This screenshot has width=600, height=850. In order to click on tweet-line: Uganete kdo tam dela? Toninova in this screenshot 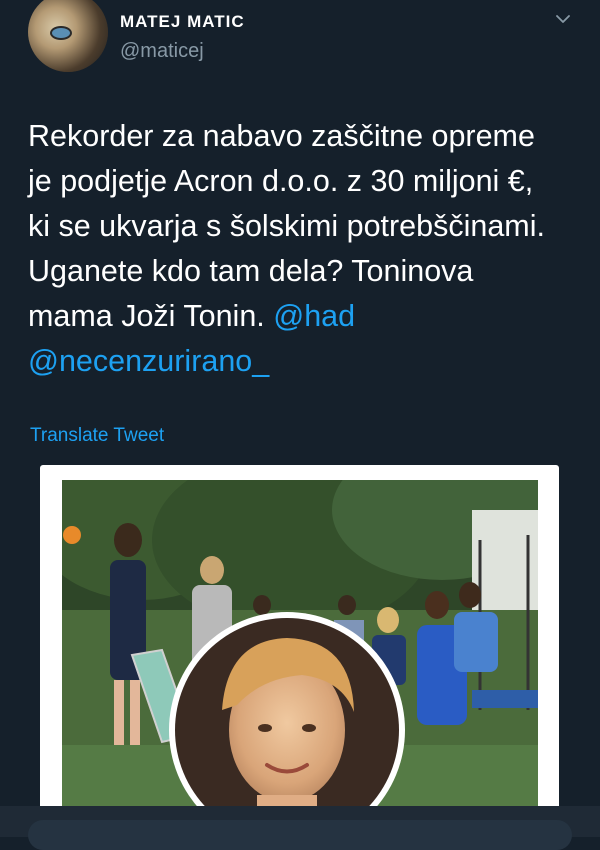, I will do `click(251, 271)`.